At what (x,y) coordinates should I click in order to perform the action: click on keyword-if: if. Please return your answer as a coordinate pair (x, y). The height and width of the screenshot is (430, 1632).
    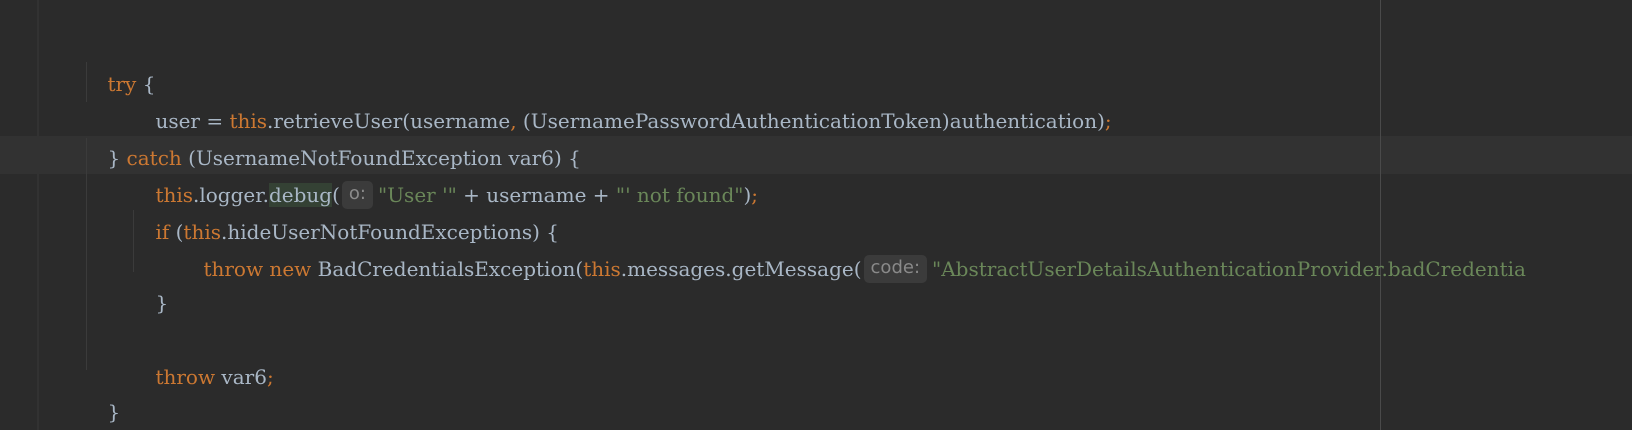
    Looking at the image, I should click on (162, 232).